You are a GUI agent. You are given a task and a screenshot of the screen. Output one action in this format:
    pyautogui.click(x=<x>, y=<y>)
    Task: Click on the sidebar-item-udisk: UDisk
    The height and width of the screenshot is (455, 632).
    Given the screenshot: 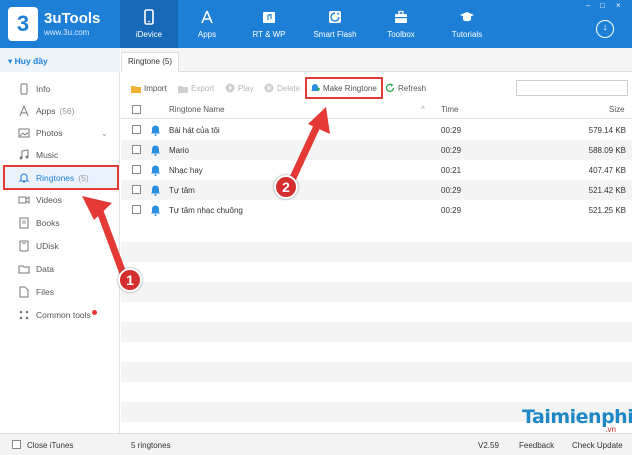 What is the action you would take?
    pyautogui.click(x=60, y=246)
    